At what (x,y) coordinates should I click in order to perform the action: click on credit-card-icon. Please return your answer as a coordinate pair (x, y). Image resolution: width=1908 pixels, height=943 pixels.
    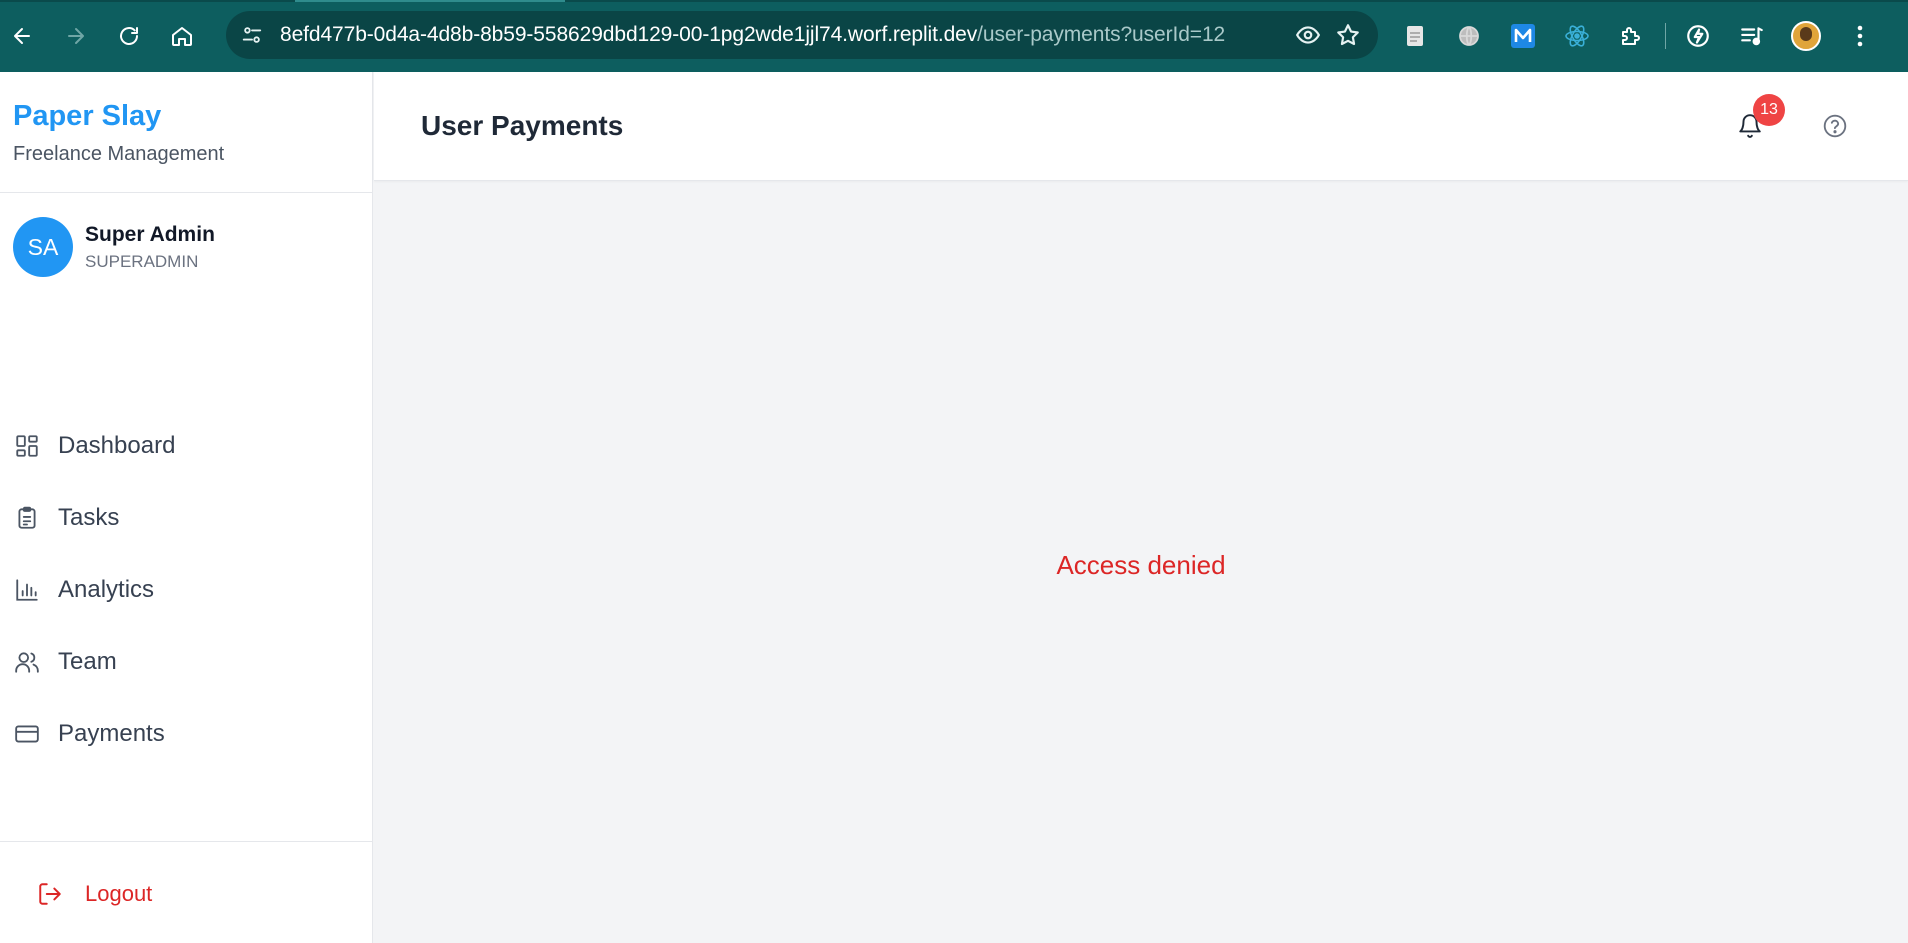
    Looking at the image, I should click on (27, 734).